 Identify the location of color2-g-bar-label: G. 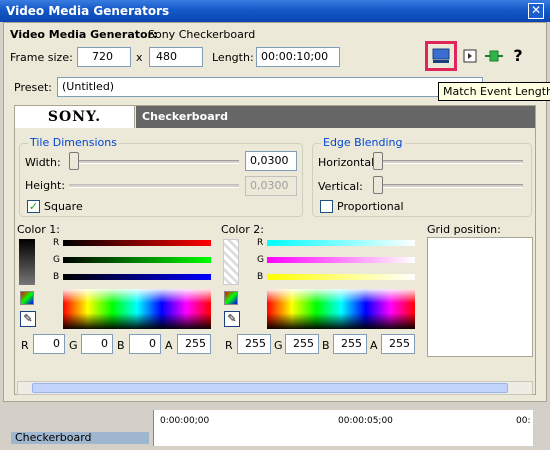
(260, 260).